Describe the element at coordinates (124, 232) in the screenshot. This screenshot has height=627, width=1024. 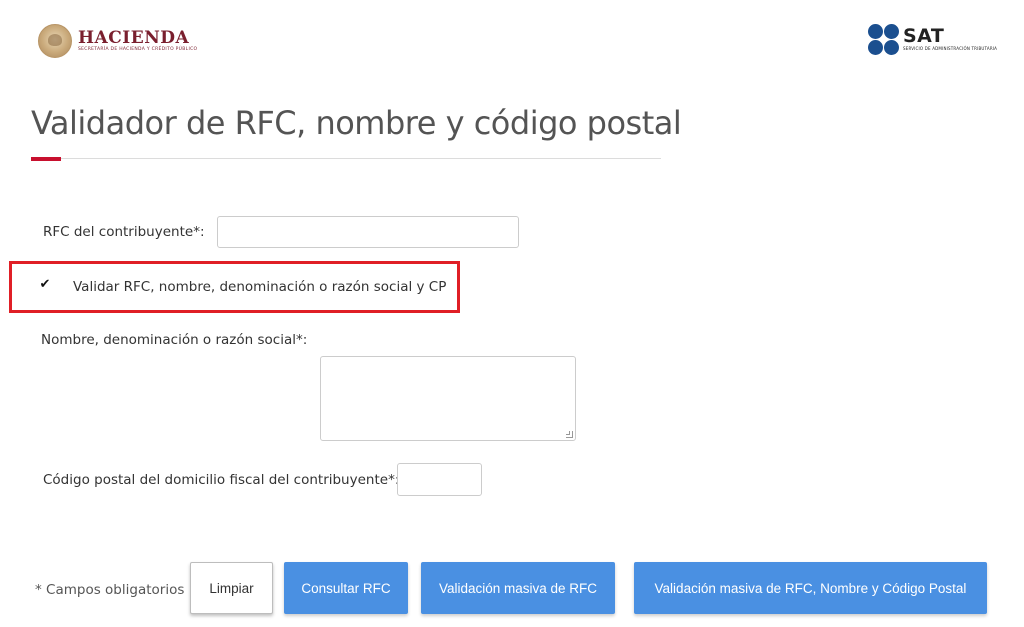
I see `rfc-label: RFC del contribuyente*:` at that location.